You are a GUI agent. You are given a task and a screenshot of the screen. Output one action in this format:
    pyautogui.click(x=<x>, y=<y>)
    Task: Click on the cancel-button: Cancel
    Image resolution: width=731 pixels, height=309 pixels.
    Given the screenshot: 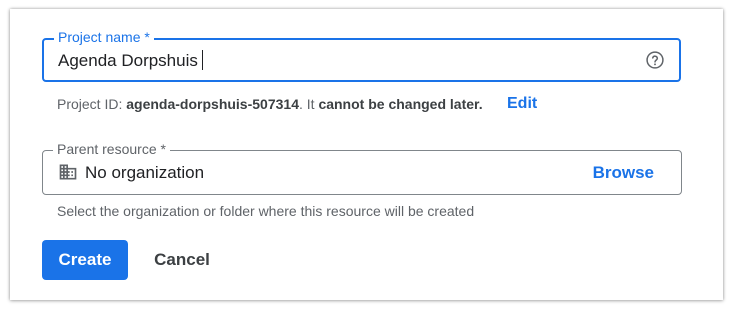 What is the action you would take?
    pyautogui.click(x=182, y=260)
    